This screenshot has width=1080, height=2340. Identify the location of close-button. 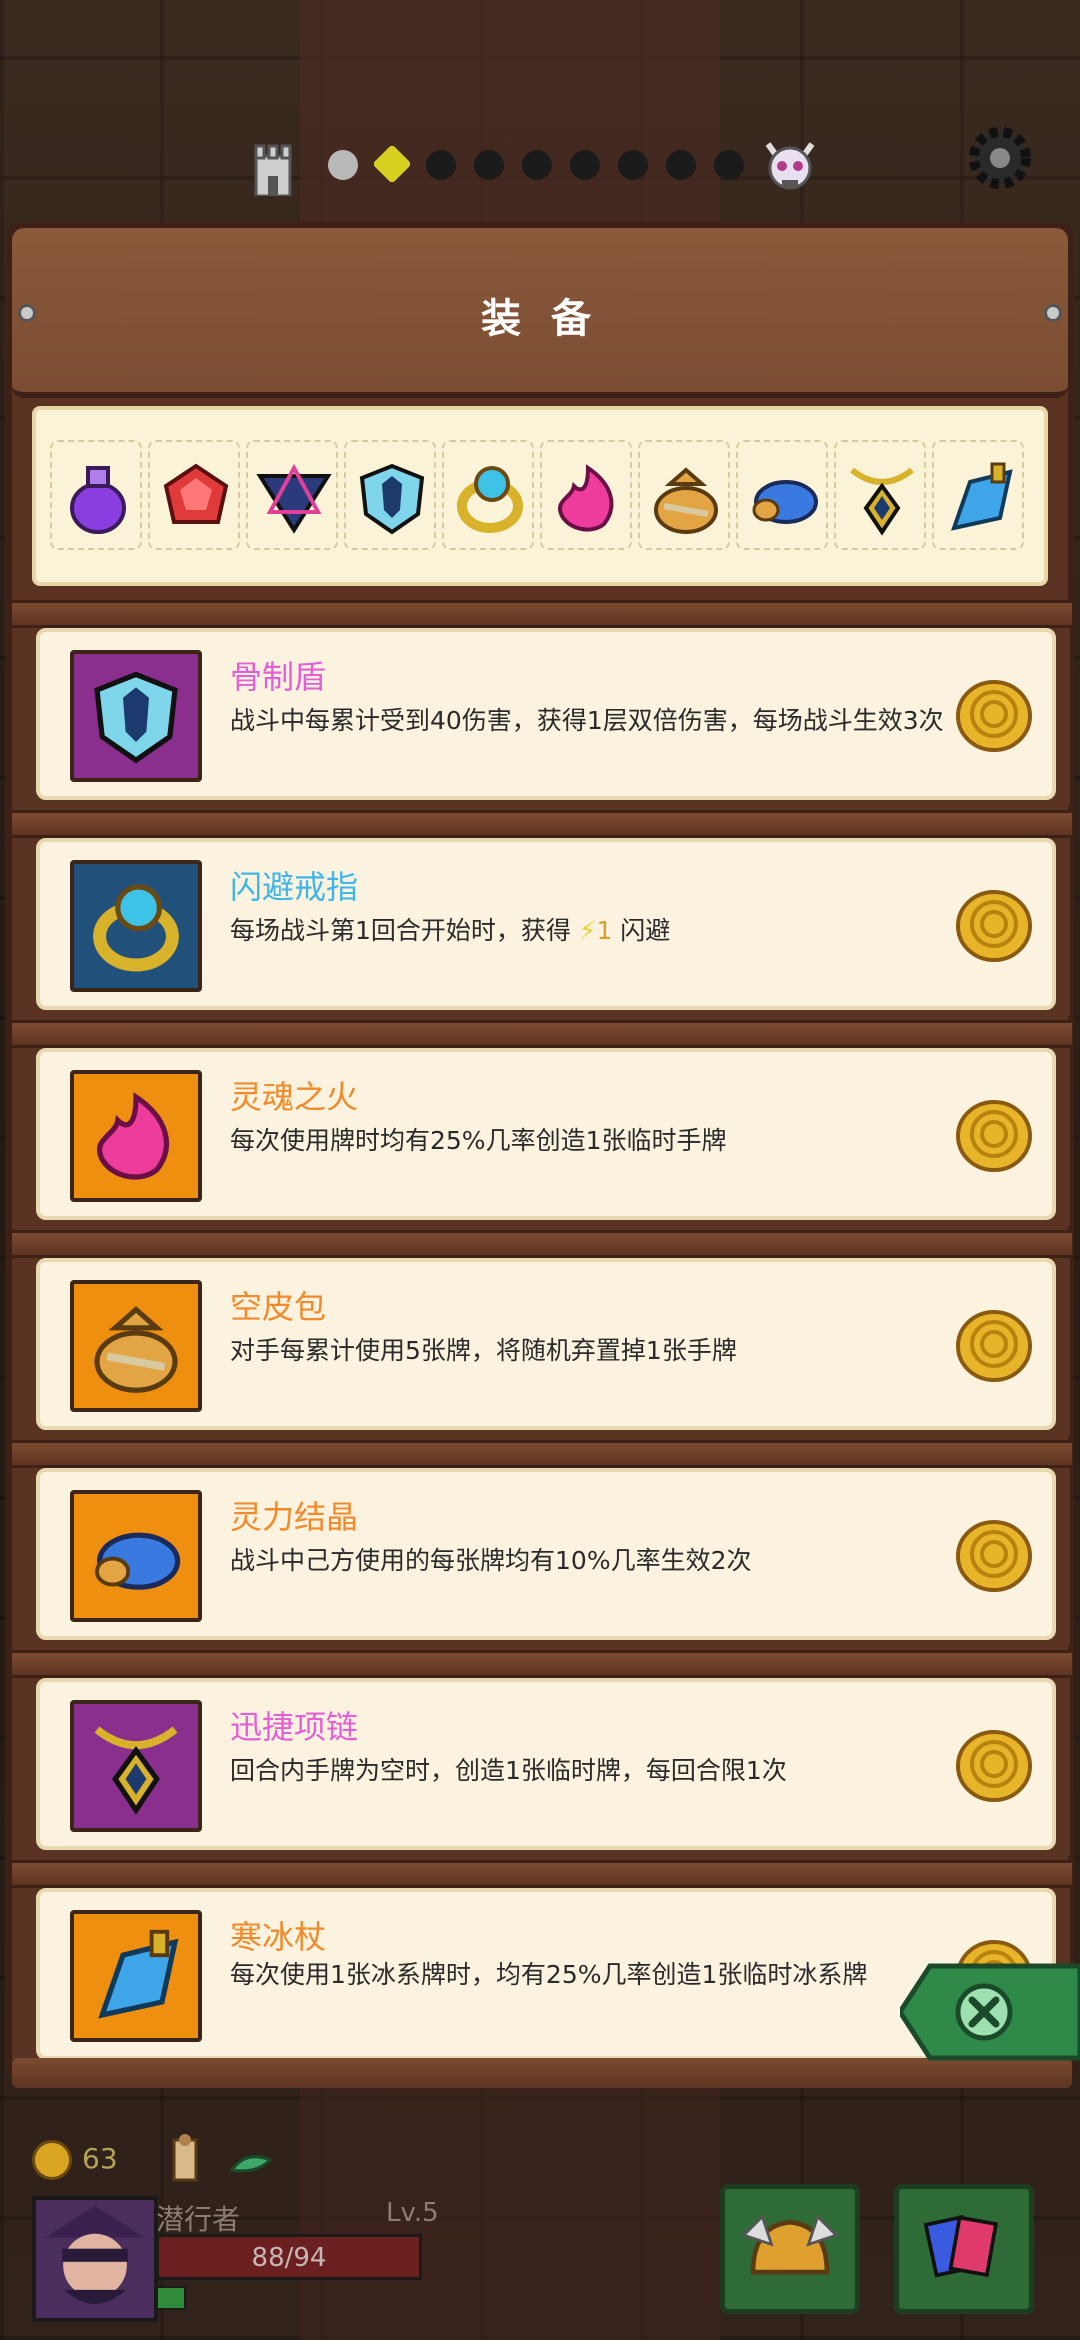
(990, 2012).